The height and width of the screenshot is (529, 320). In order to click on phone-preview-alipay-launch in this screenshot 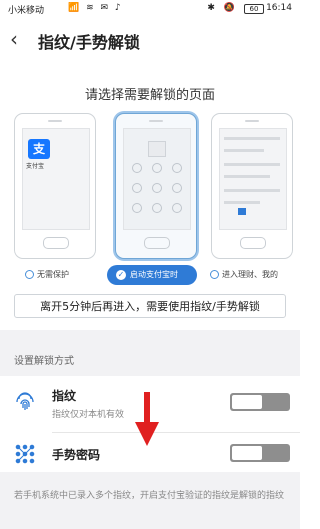, I will do `click(156, 186)`.